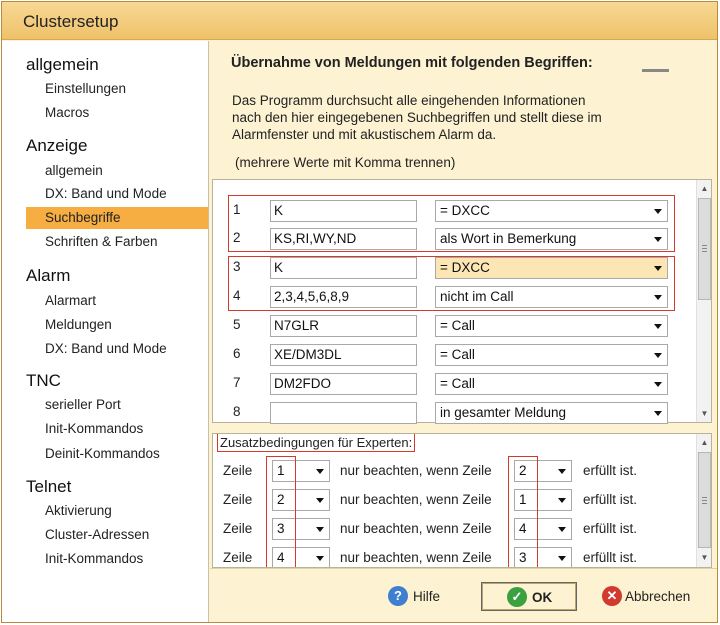 This screenshot has height=625, width=720. I want to click on heading-decor, so click(655, 70).